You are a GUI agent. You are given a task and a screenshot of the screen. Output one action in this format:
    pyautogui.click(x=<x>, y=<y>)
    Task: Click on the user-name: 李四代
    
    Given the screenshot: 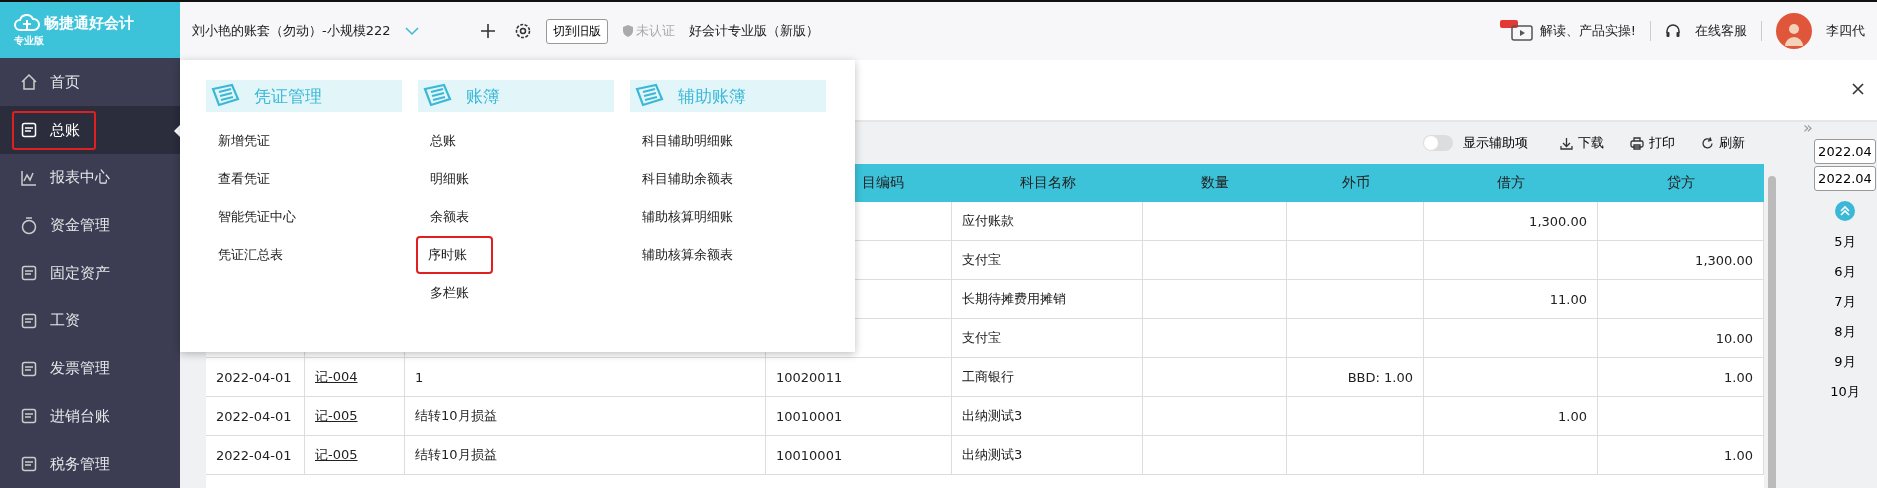 What is the action you would take?
    pyautogui.click(x=1845, y=31)
    